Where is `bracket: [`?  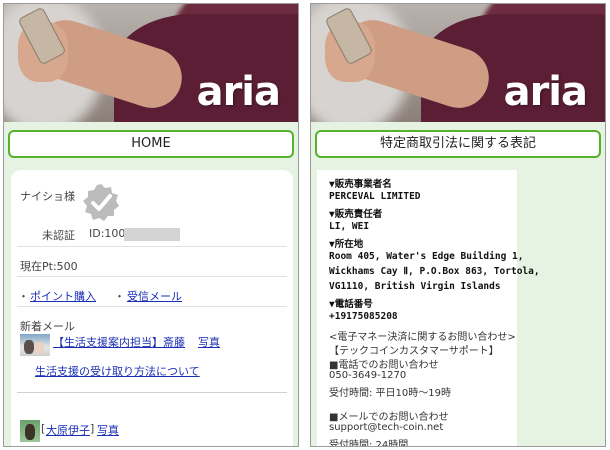
bracket: [ is located at coordinates (43, 428).